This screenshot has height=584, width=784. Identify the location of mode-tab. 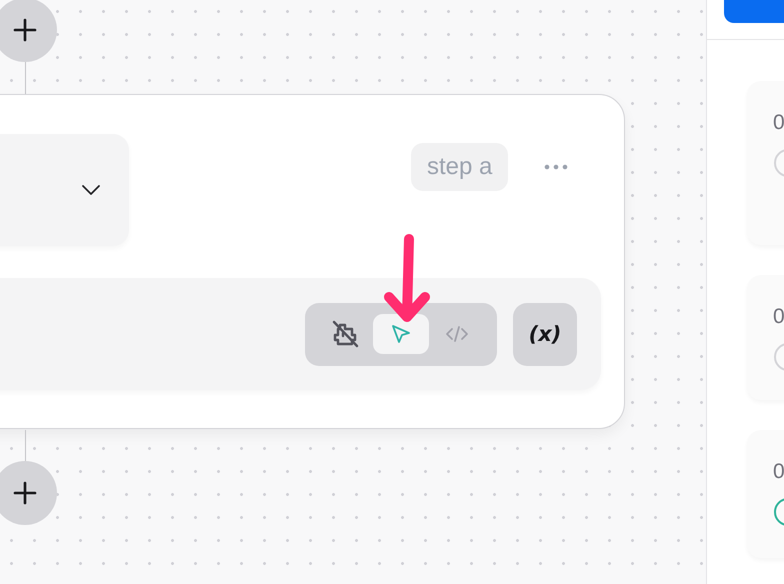
(401, 334).